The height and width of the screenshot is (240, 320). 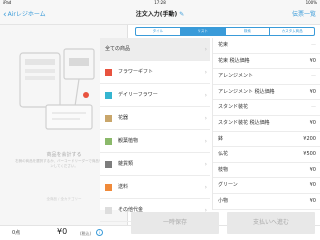 What do you see at coordinates (126, 164) in the screenshot?
I see `category-label: 雑貨類` at bounding box center [126, 164].